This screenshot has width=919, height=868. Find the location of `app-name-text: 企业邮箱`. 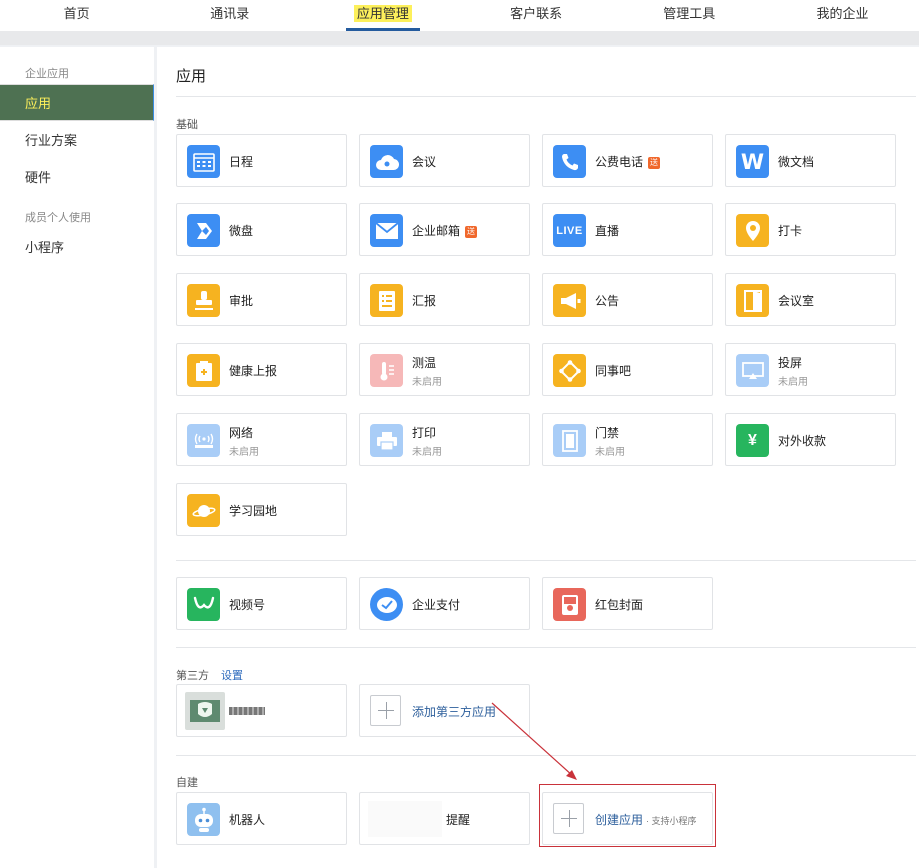

app-name-text: 企业邮箱 is located at coordinates (436, 231).